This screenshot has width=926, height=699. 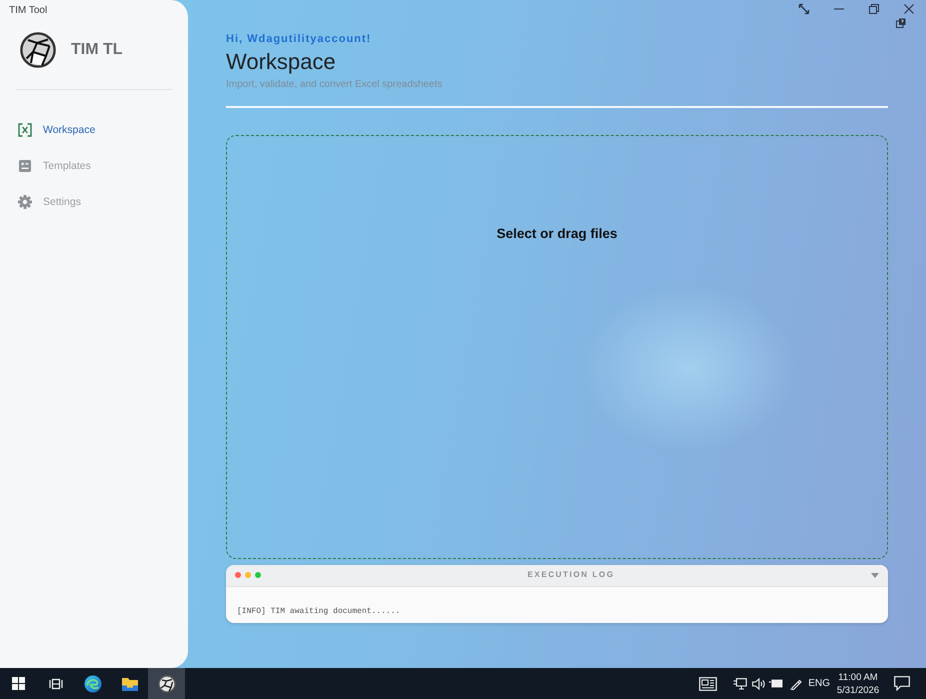 I want to click on news-icon, so click(x=708, y=683).